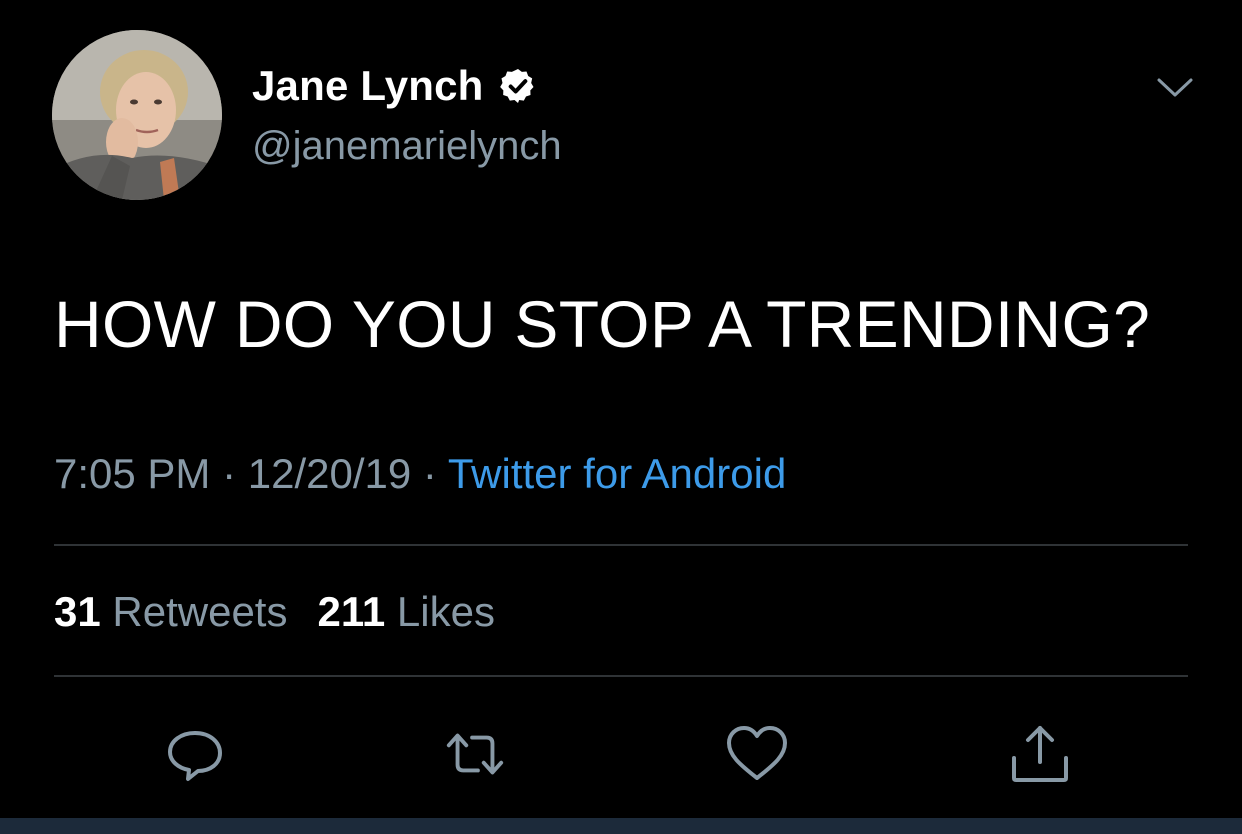  I want to click on tweet-date: 12/20/19, so click(329, 473).